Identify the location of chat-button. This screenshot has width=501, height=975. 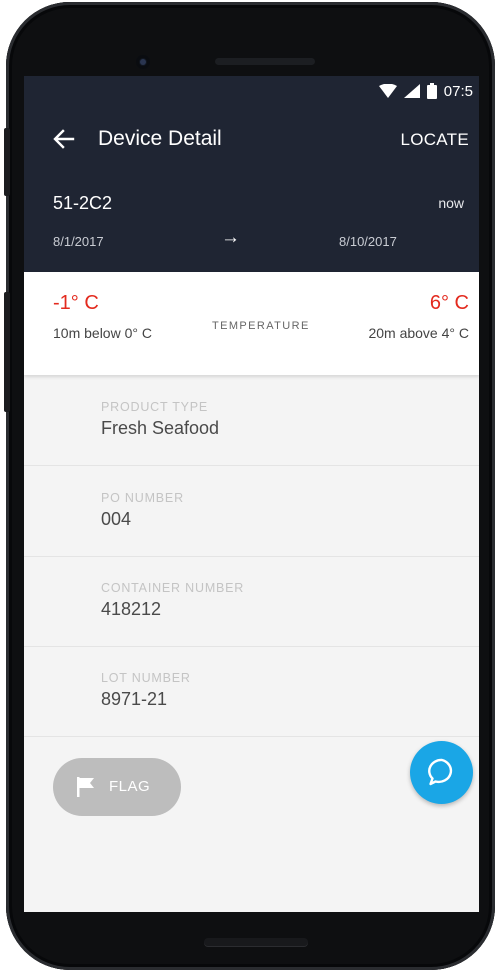
(441, 772).